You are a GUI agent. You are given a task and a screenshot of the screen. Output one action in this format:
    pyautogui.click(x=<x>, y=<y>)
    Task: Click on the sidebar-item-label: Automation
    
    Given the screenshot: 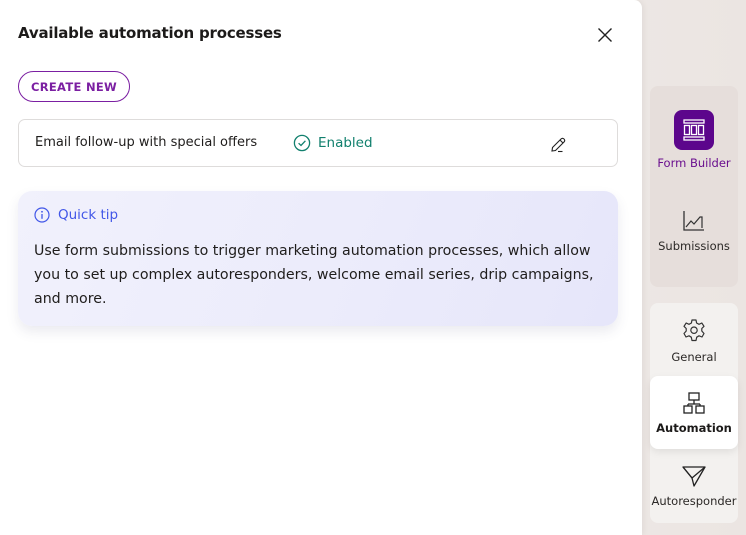 What is the action you would take?
    pyautogui.click(x=694, y=427)
    